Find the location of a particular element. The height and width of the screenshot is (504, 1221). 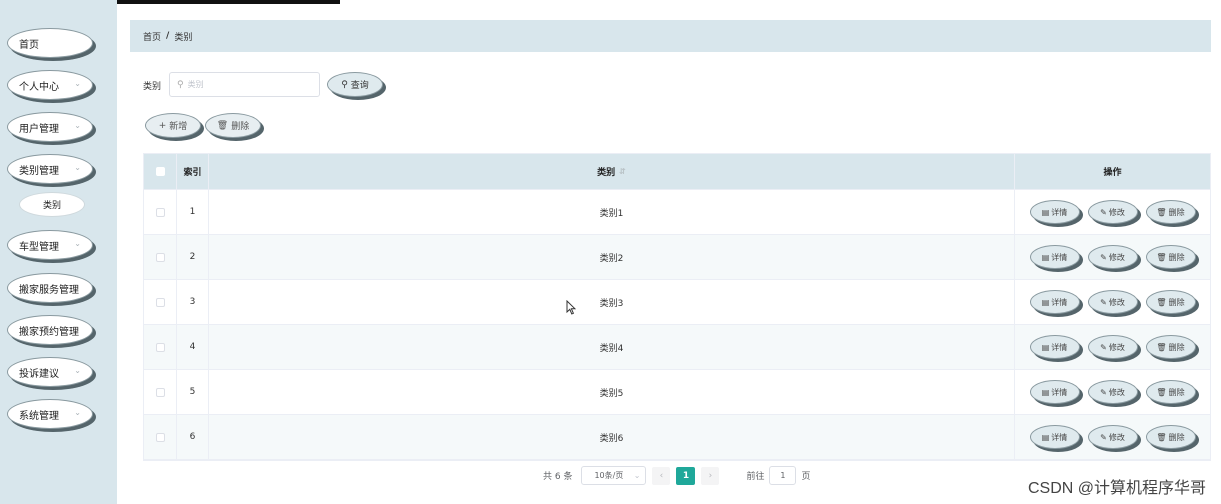

table-row: 1 类别1 ▤ 详情 ✎ 修改 🗑 删除 is located at coordinates (677, 212).